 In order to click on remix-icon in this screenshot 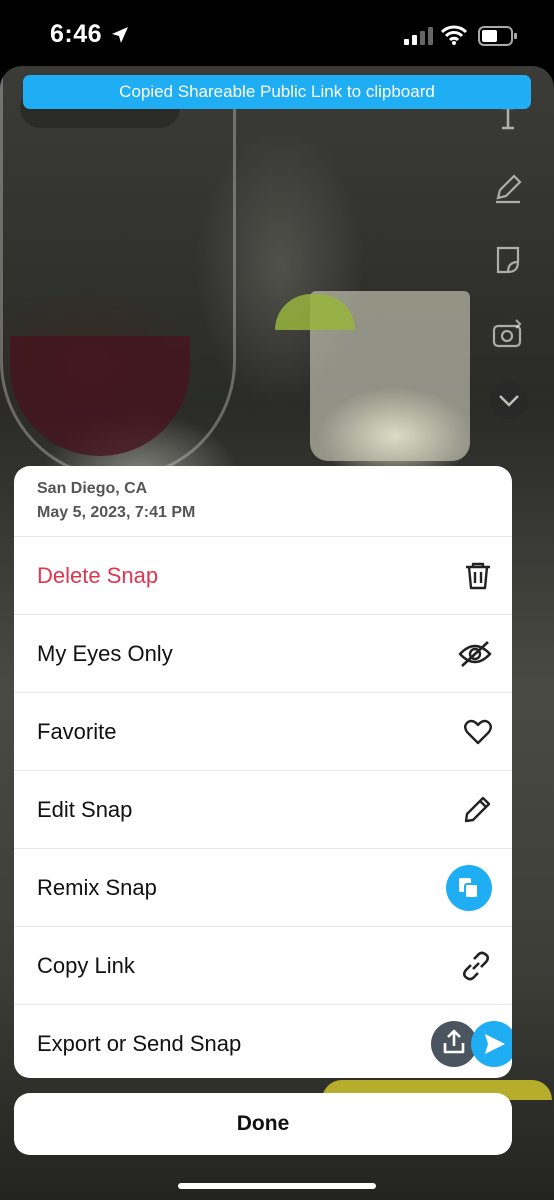, I will do `click(469, 887)`.